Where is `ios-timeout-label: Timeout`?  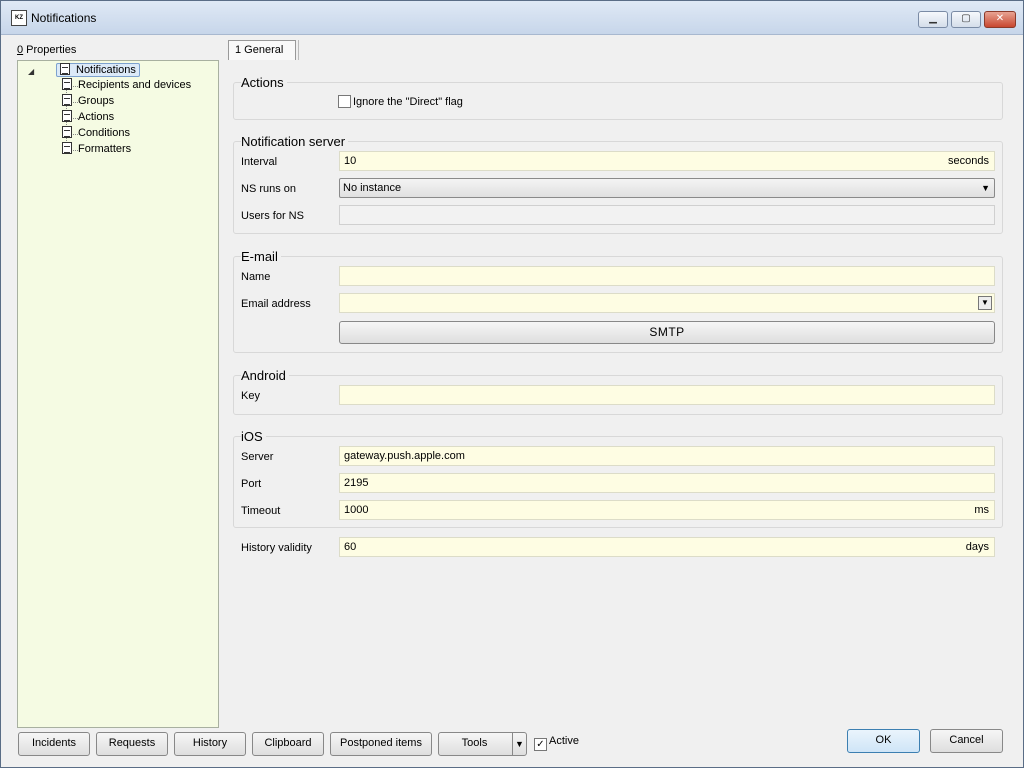
ios-timeout-label: Timeout is located at coordinates (261, 511).